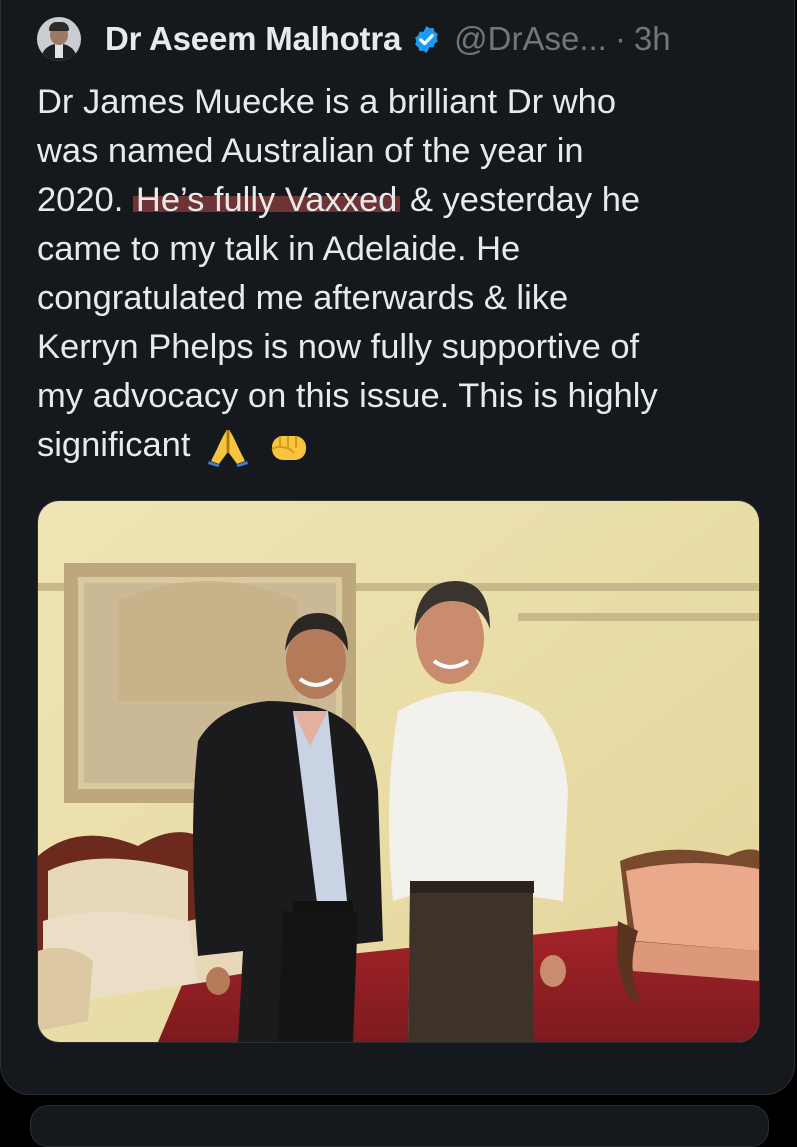  Describe the element at coordinates (228, 448) in the screenshot. I see `folded-hands-icon` at that location.